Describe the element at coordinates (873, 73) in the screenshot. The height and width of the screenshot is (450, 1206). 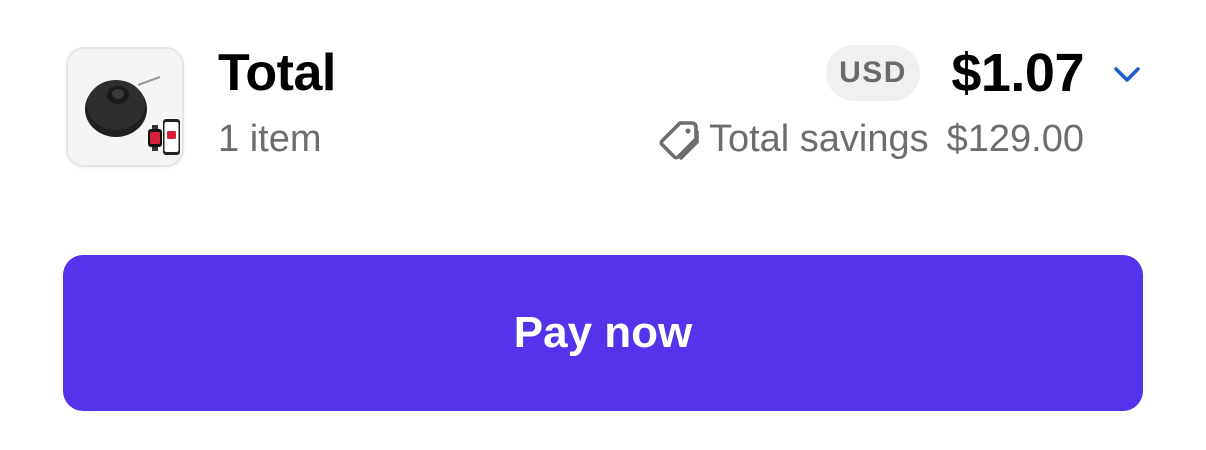
I see `currency-badge: USD` at that location.